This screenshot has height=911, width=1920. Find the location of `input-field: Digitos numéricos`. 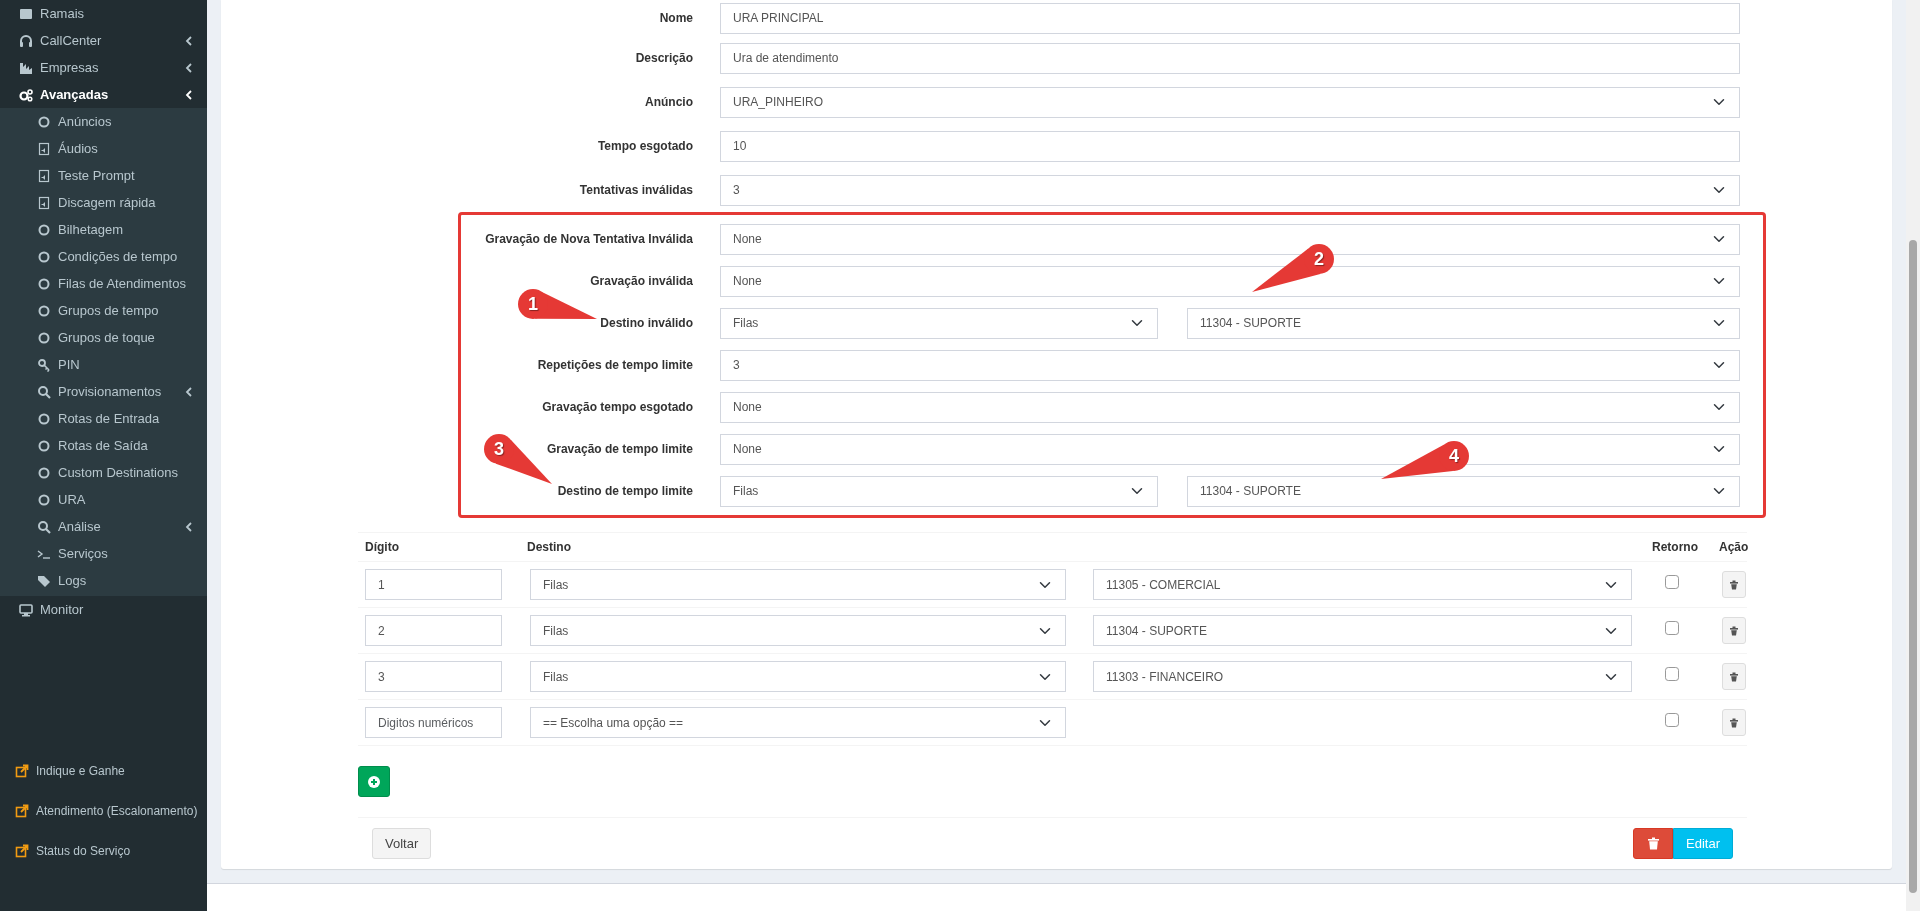

input-field: Digitos numéricos is located at coordinates (433, 722).